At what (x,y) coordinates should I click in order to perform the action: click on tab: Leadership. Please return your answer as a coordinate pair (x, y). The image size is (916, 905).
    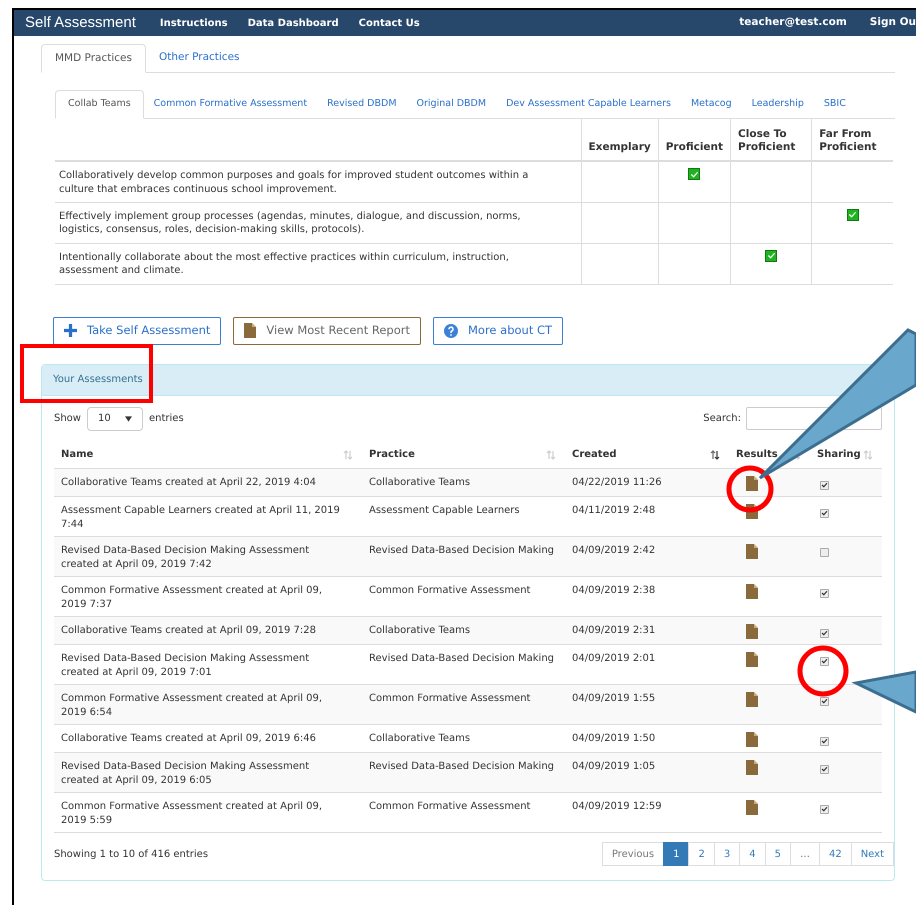
    Looking at the image, I should click on (778, 104).